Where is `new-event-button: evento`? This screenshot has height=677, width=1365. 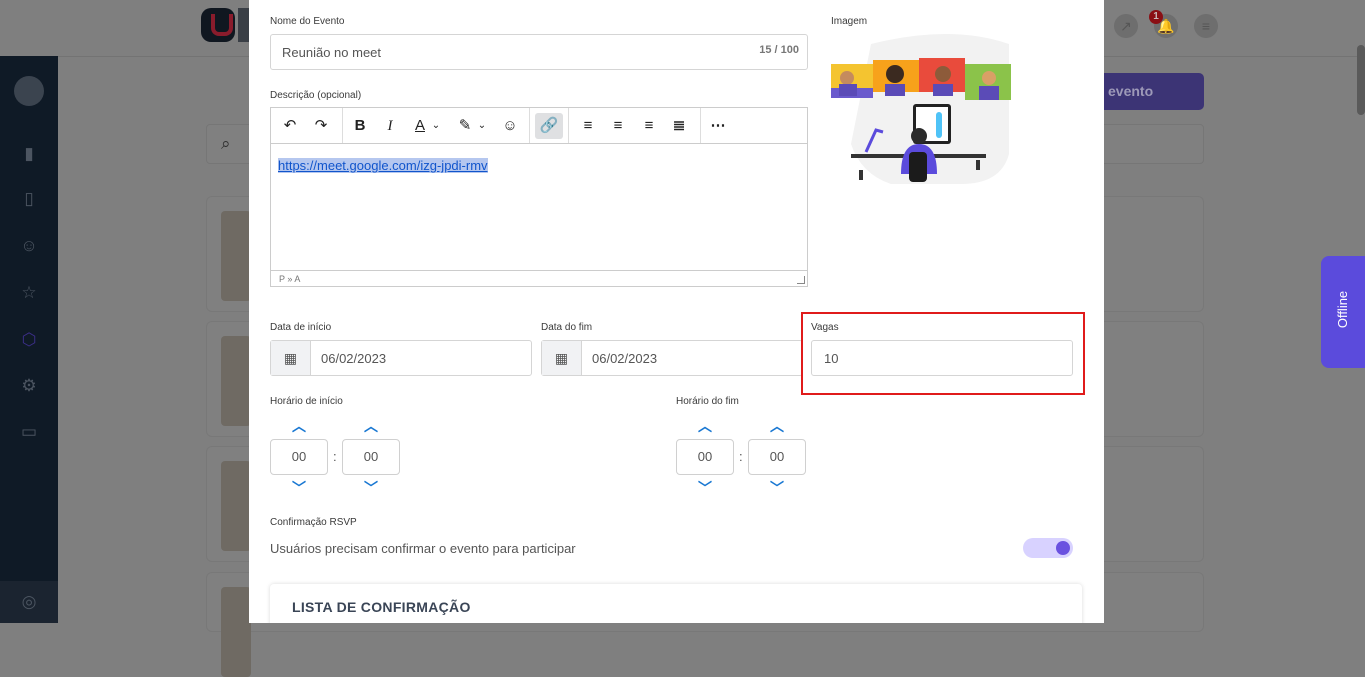 new-event-button: evento is located at coordinates (1151, 91).